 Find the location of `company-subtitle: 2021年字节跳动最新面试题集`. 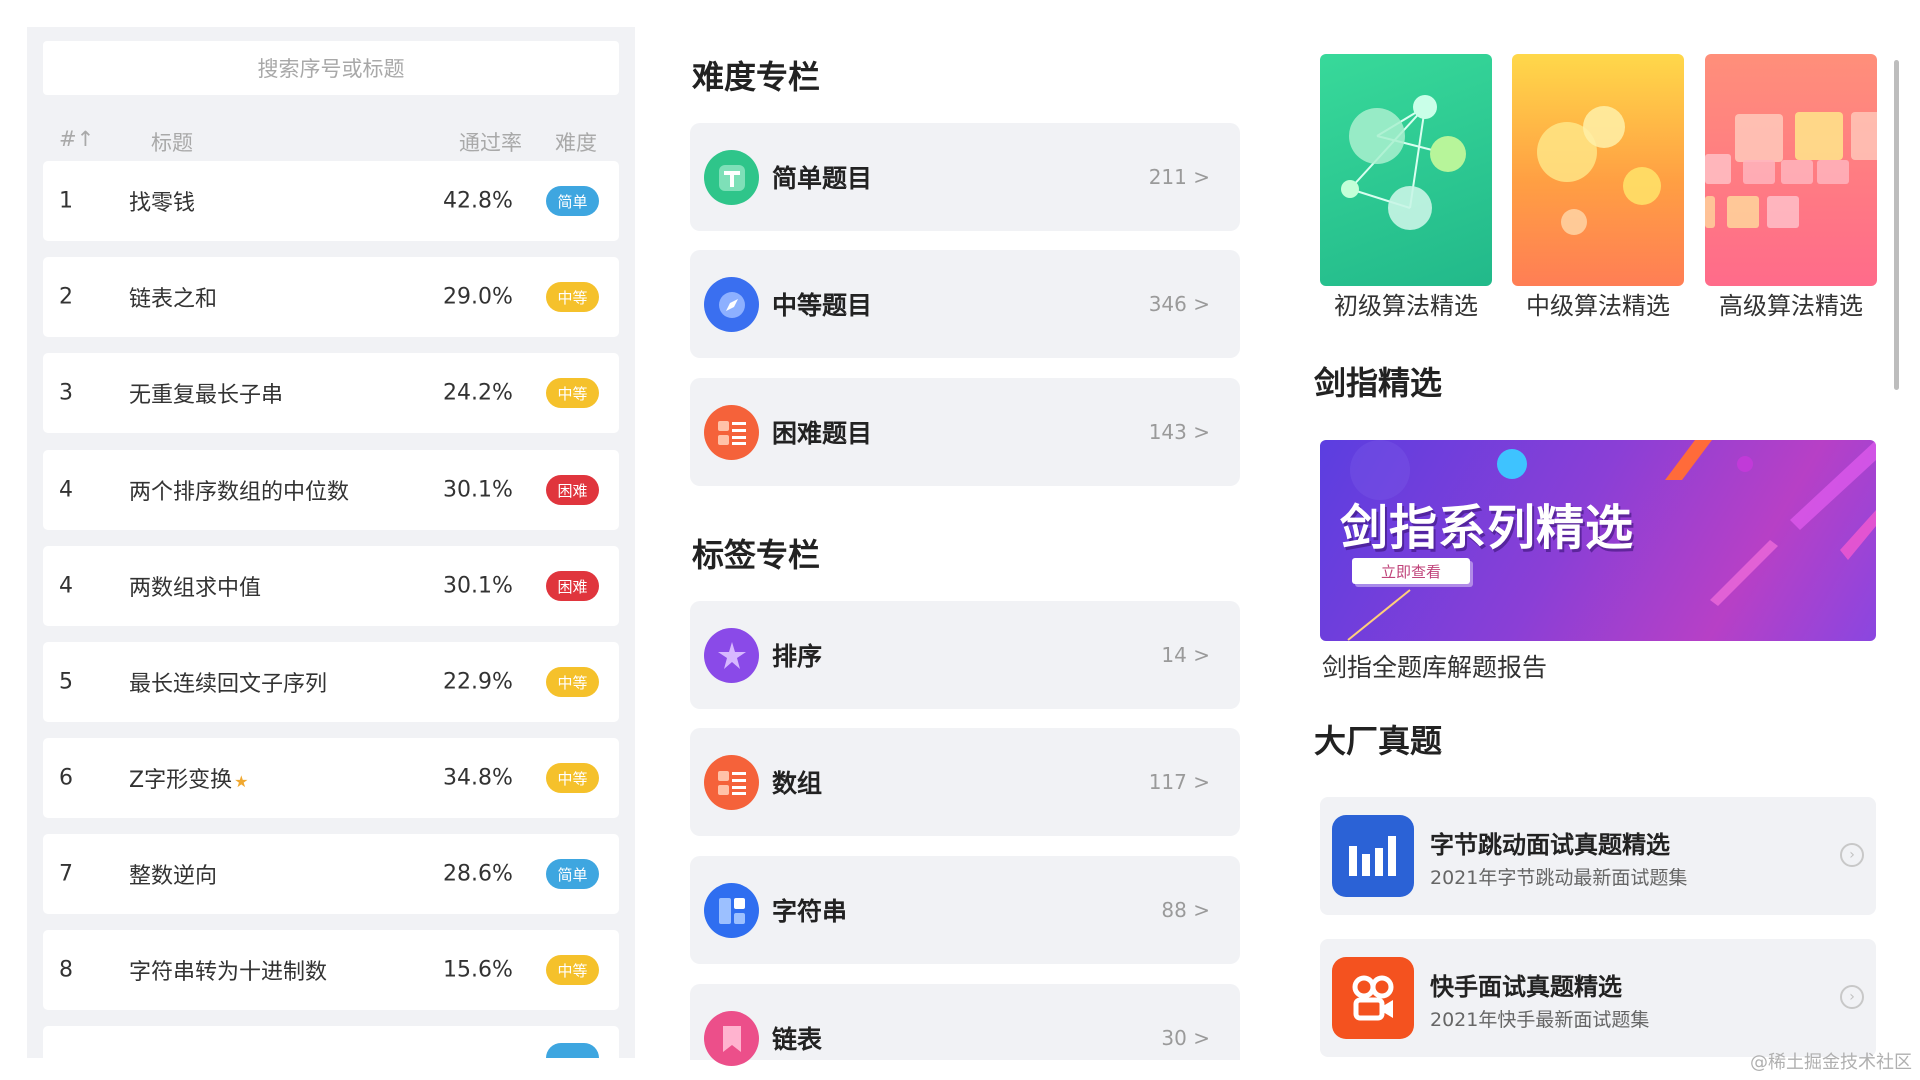

company-subtitle: 2021年字节跳动最新面试题集 is located at coordinates (1559, 878).